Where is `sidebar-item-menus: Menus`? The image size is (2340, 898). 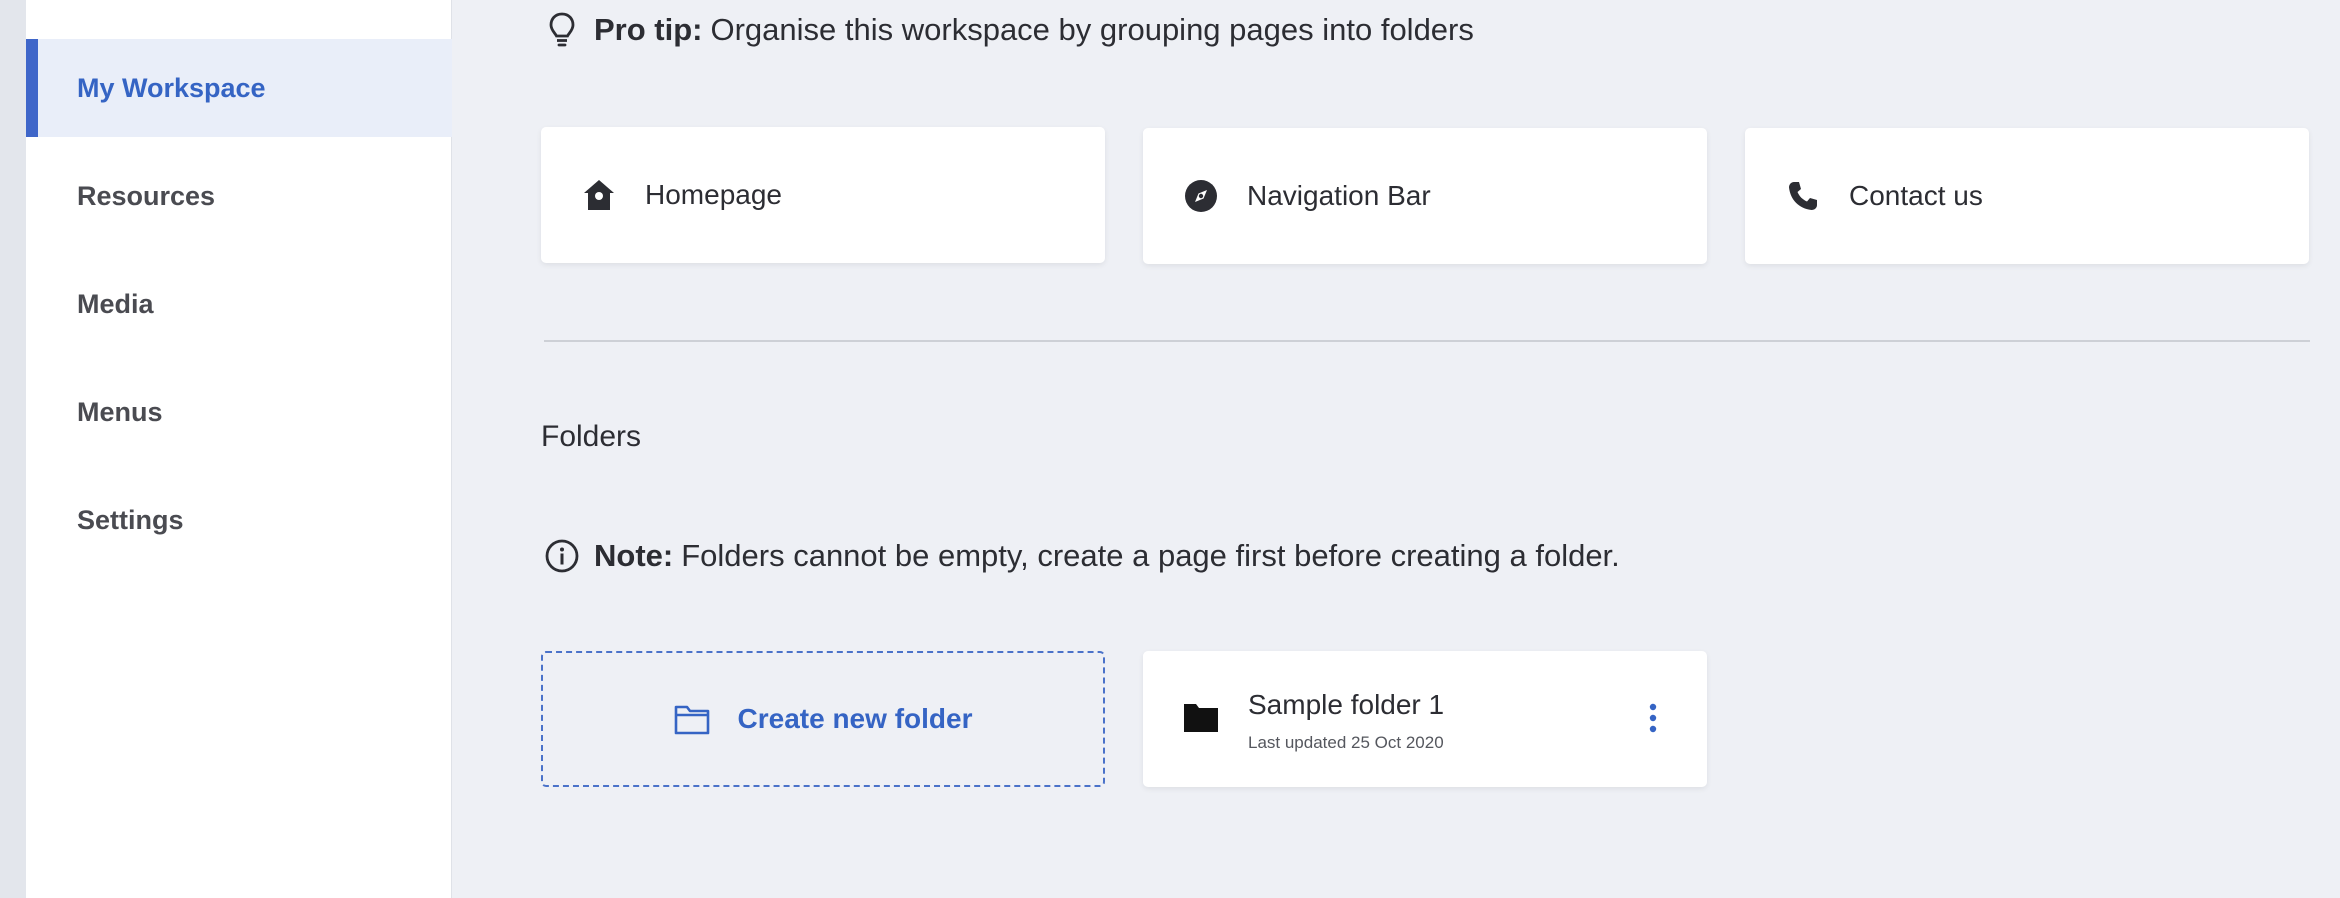 sidebar-item-menus: Menus is located at coordinates (239, 412).